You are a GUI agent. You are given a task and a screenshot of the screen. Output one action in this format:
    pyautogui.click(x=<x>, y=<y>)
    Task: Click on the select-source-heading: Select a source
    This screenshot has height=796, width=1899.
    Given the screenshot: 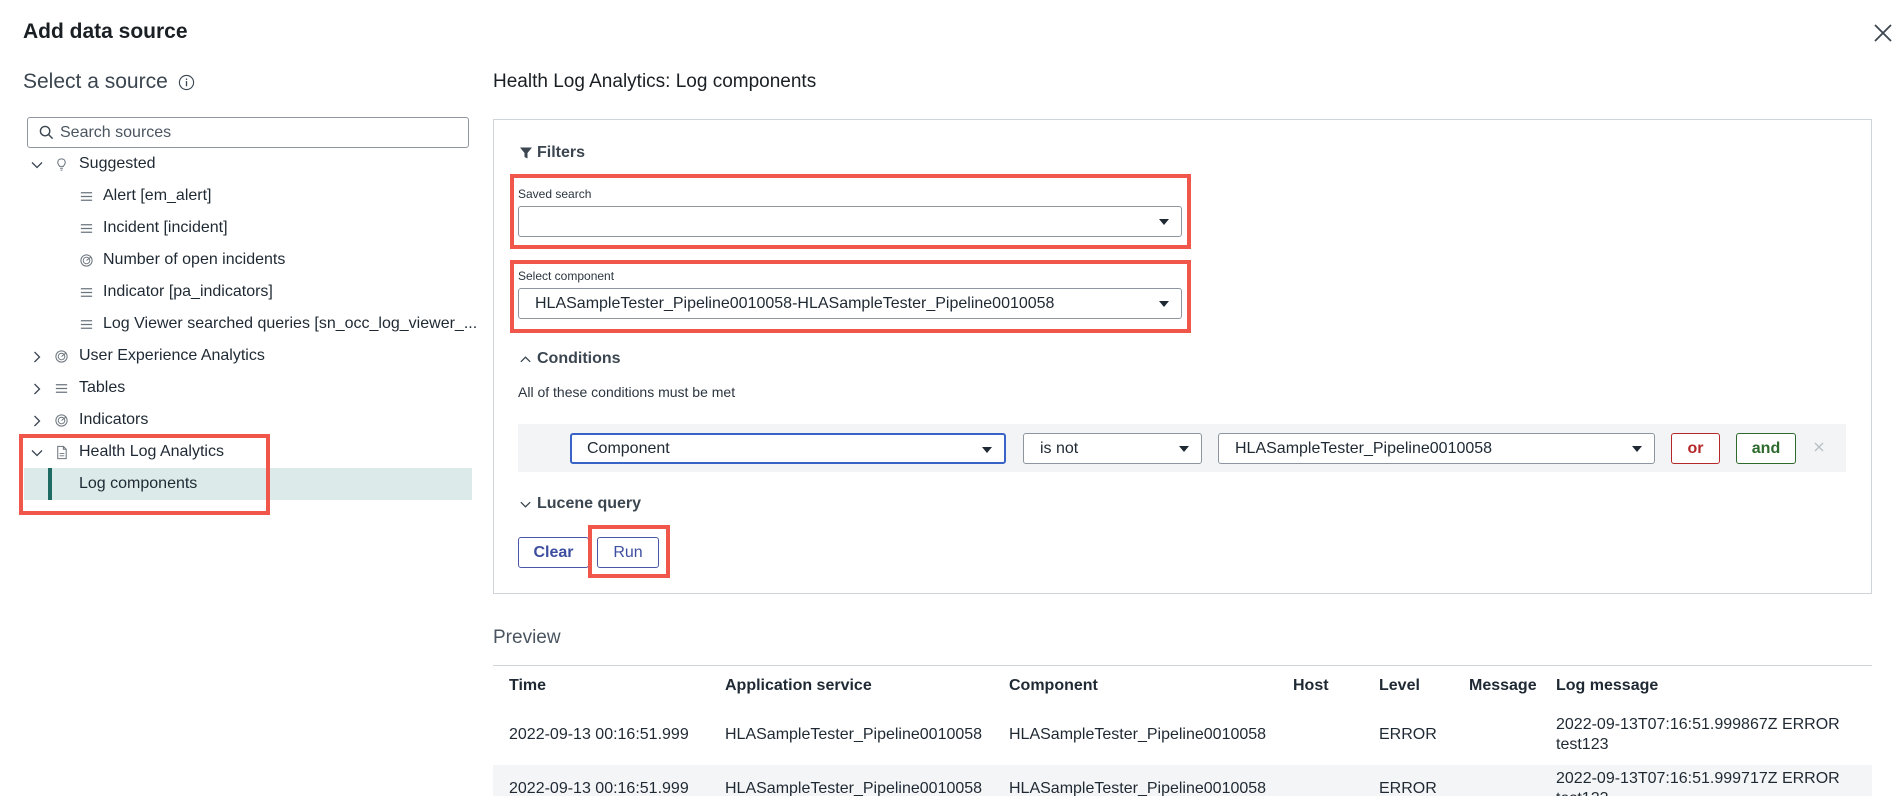 What is the action you would take?
    pyautogui.click(x=109, y=82)
    